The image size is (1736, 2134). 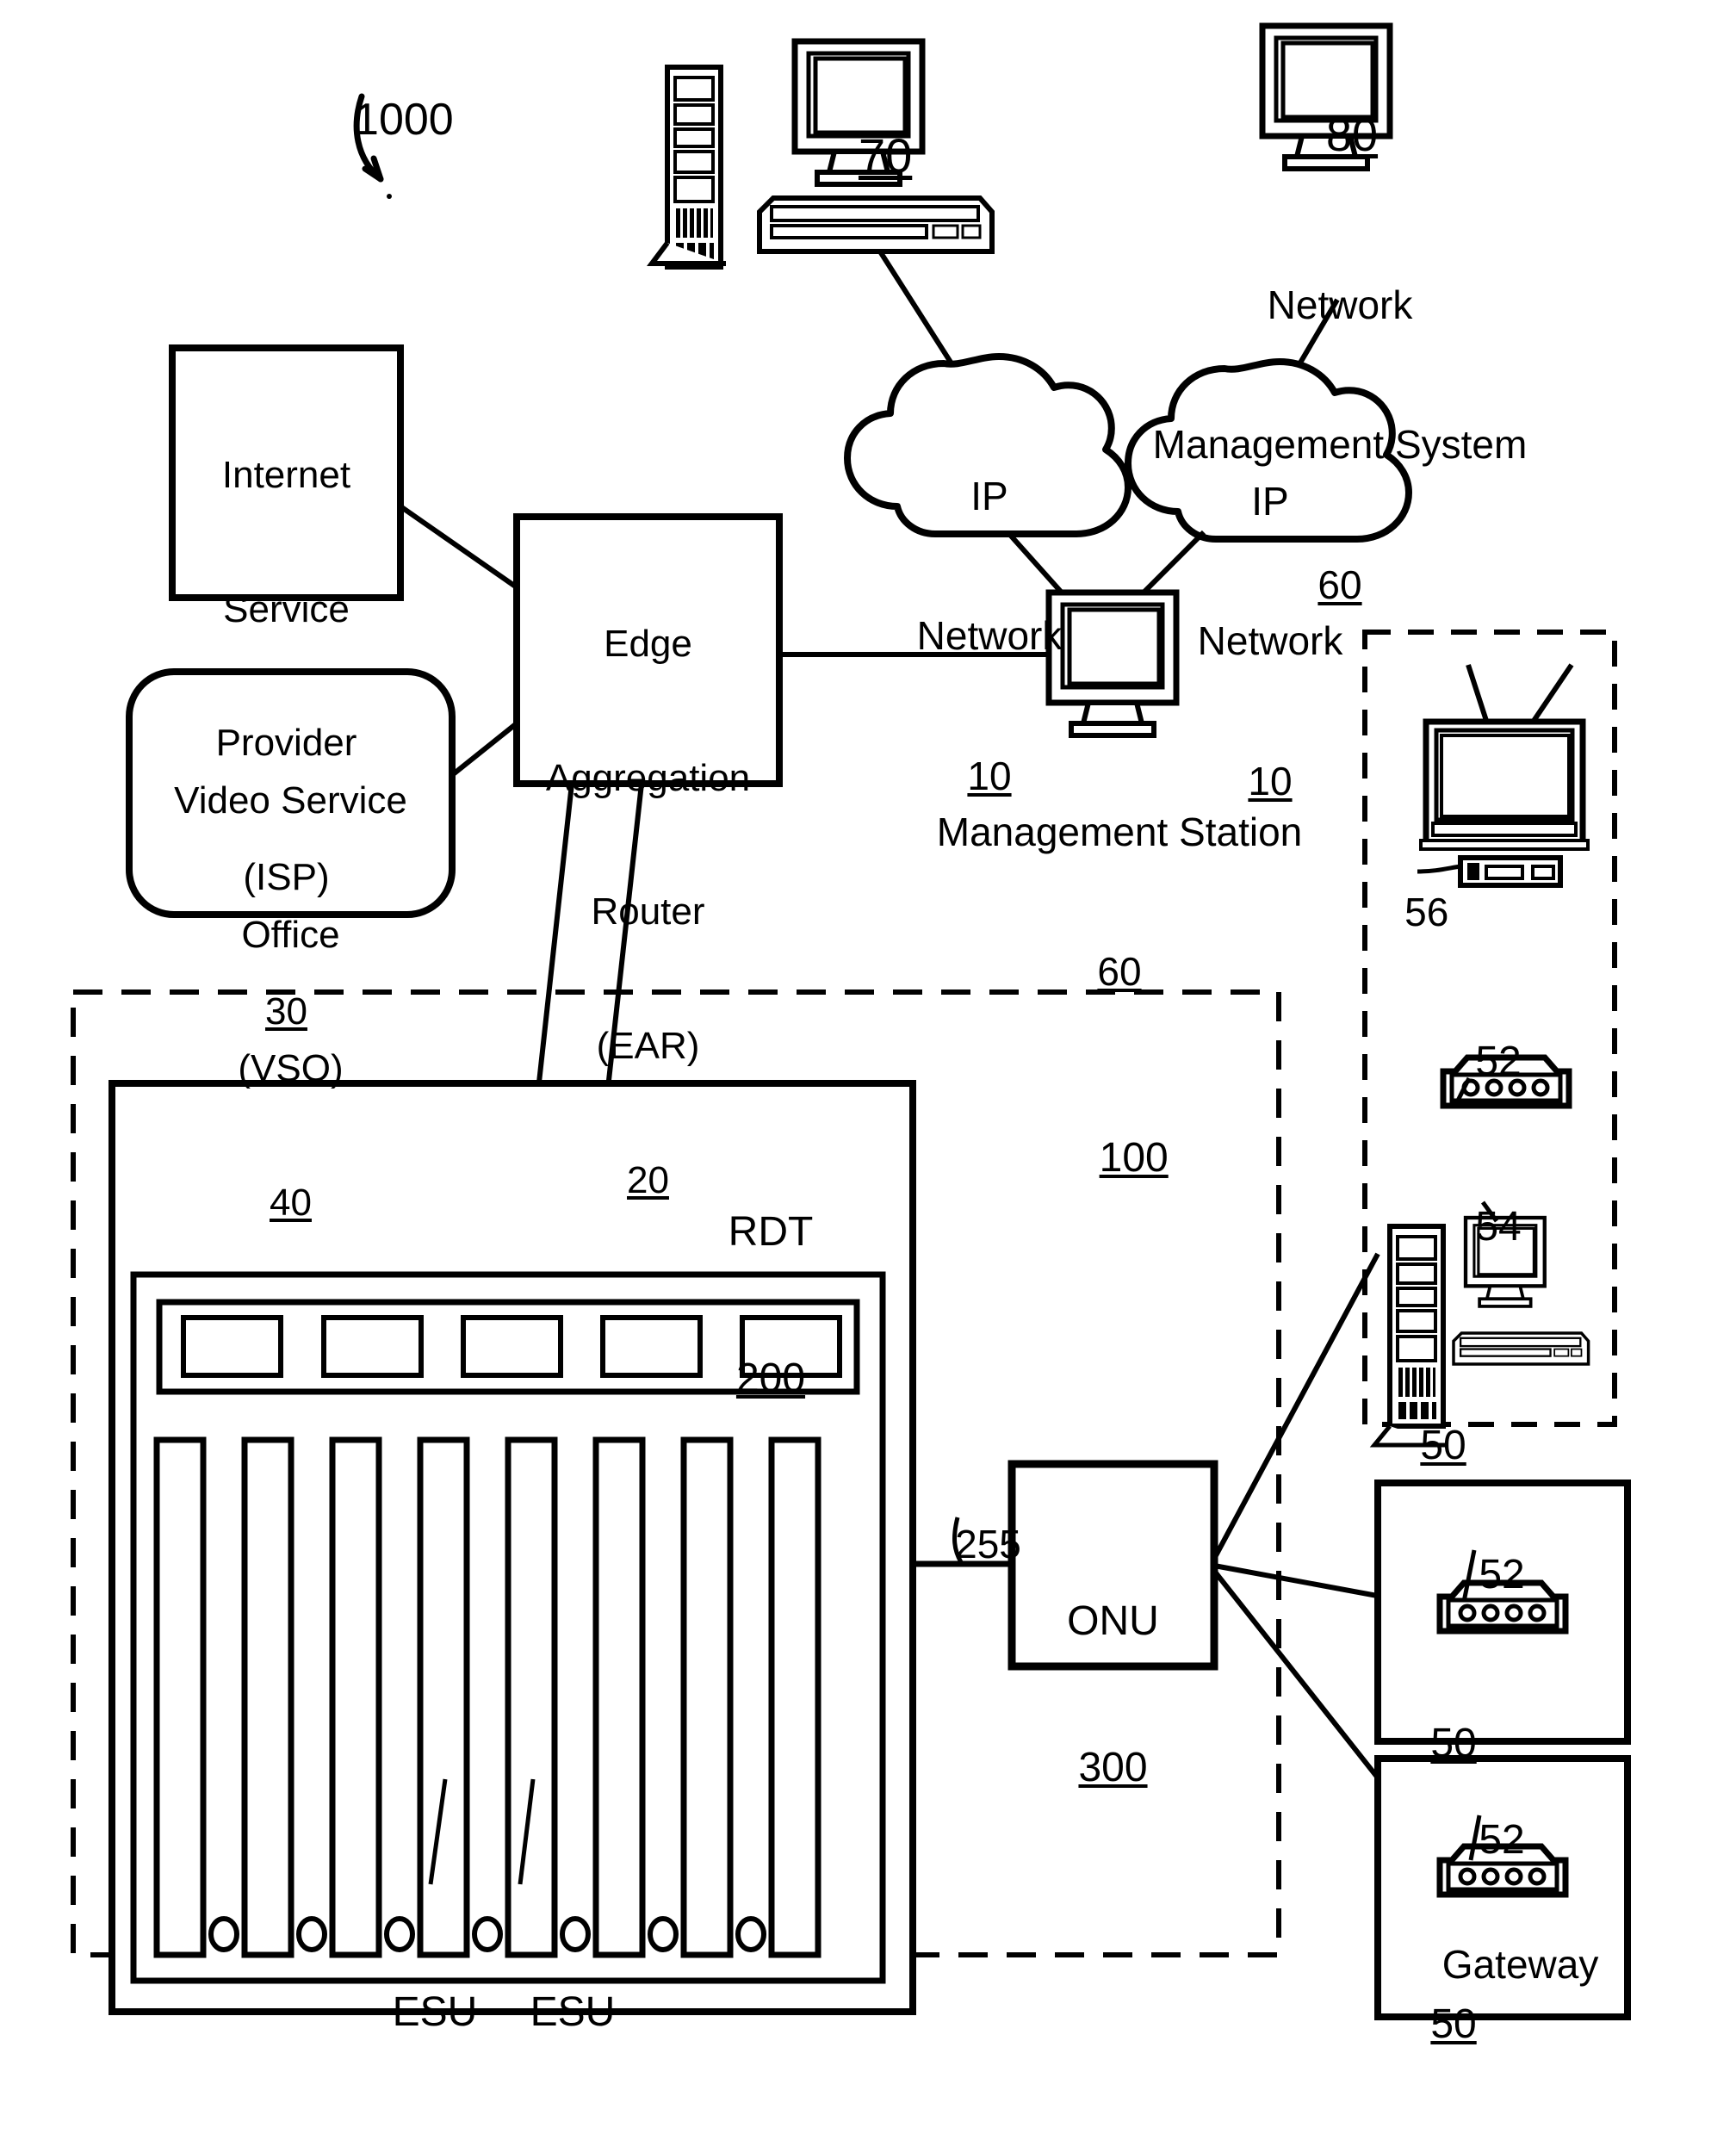 What do you see at coordinates (1134, 1157) in the screenshot?
I see `access-network-ref-100: 100` at bounding box center [1134, 1157].